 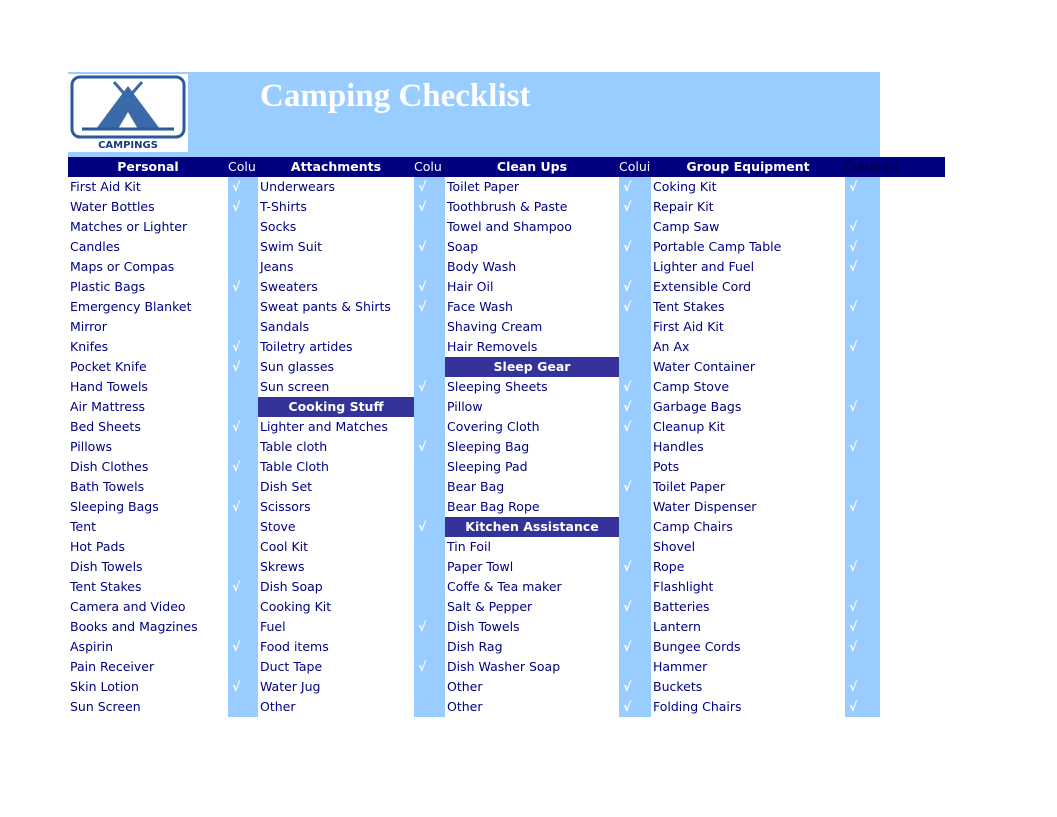 I want to click on list-item: Sun glasses, so click(x=336, y=367).